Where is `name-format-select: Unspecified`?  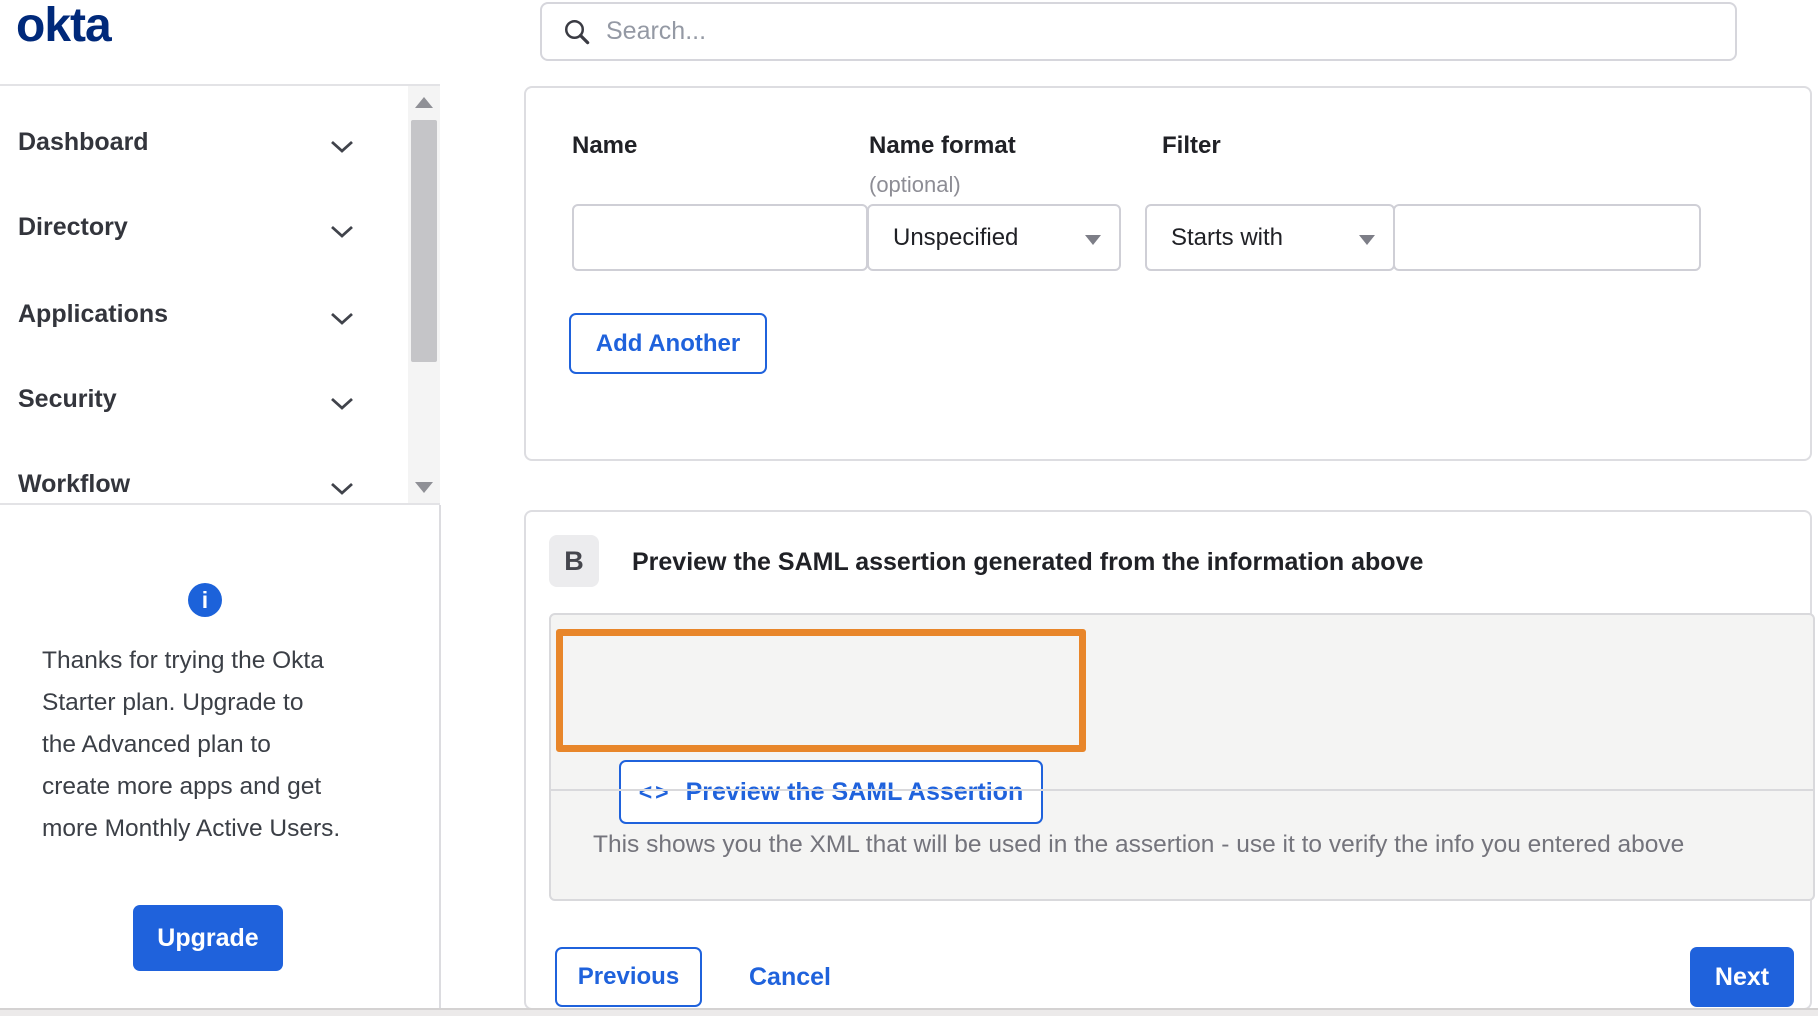 name-format-select: Unspecified is located at coordinates (994, 237).